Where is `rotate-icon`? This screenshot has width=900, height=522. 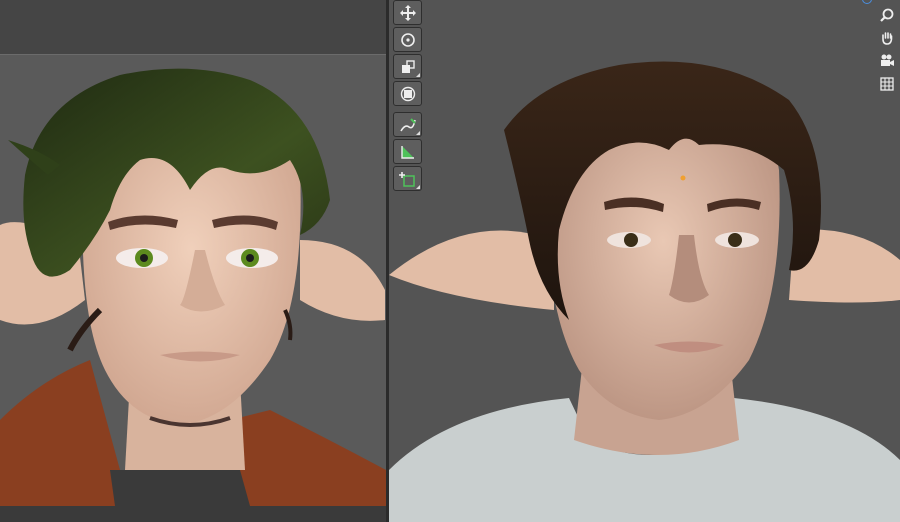
rotate-icon is located at coordinates (407, 39).